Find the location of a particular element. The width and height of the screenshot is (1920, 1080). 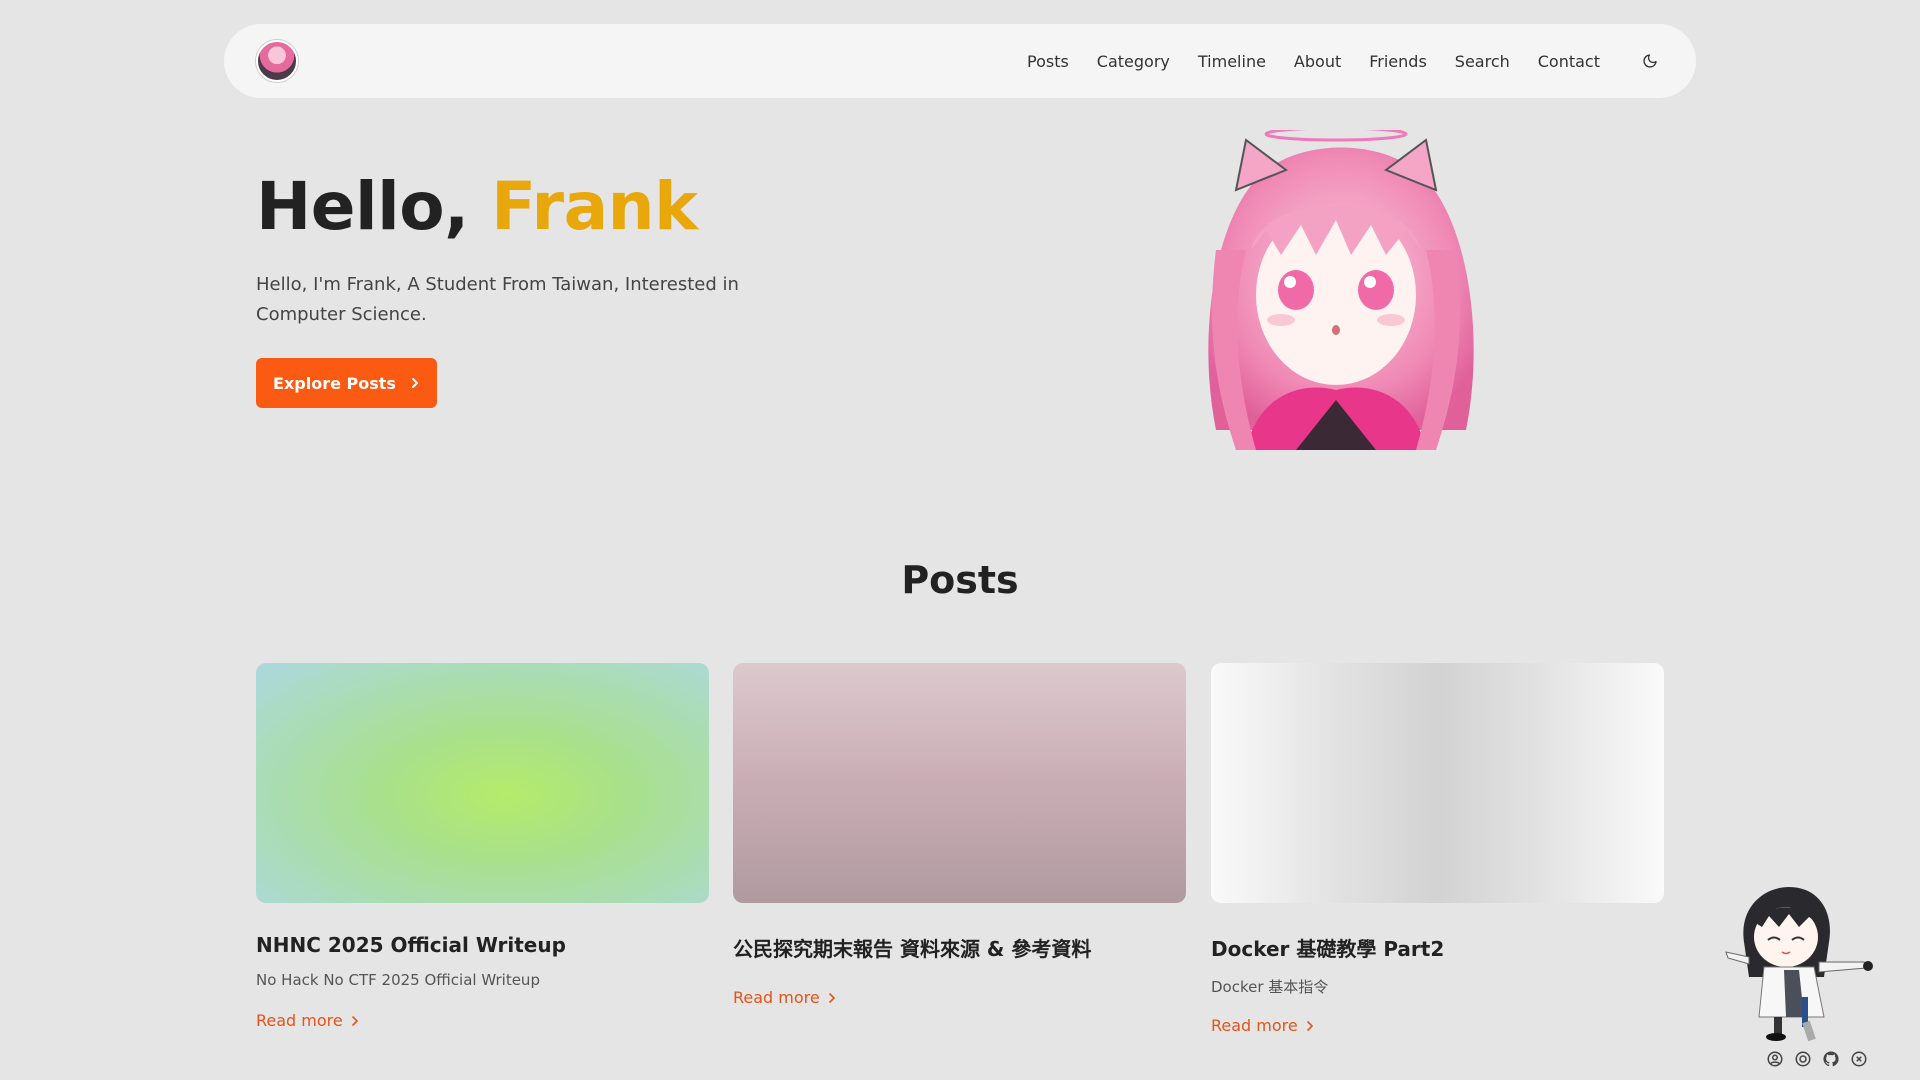

post-subtitle: No Hack No CTF 2025 Official Writeup is located at coordinates (398, 980).